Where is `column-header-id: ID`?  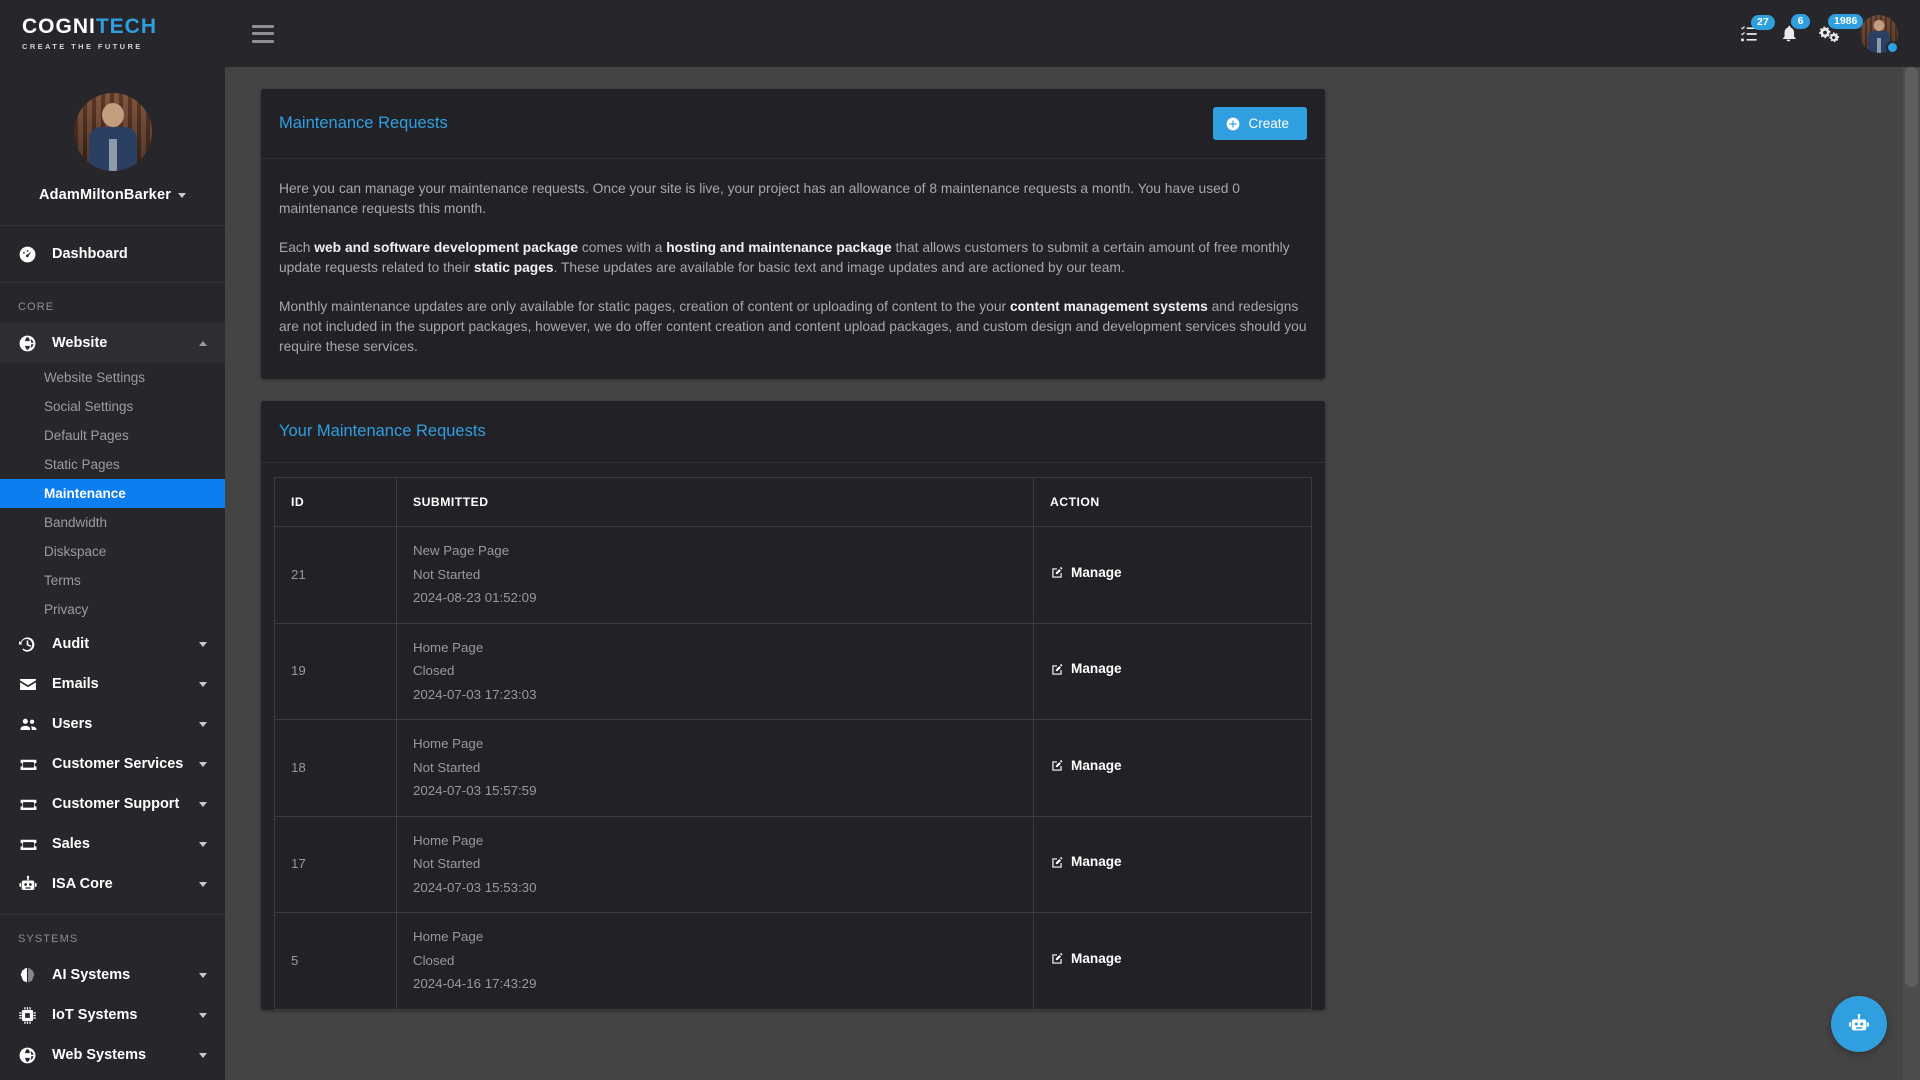
column-header-id: ID is located at coordinates (335, 502).